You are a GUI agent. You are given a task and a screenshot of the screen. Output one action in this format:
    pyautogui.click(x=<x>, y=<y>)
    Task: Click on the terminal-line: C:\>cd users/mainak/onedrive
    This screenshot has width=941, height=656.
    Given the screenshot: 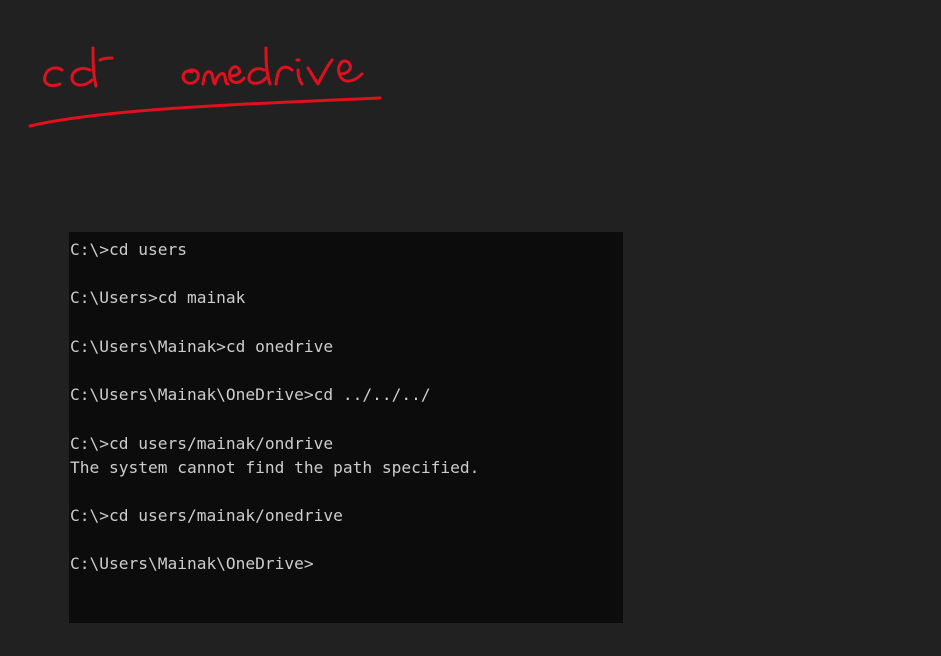 What is the action you would take?
    pyautogui.click(x=206, y=516)
    